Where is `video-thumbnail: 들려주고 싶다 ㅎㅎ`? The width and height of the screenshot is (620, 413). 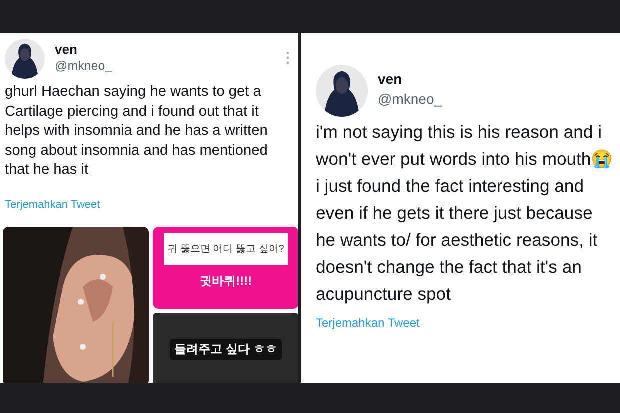
video-thumbnail: 들려주고 싶다 ㅎㅎ is located at coordinates (225, 347).